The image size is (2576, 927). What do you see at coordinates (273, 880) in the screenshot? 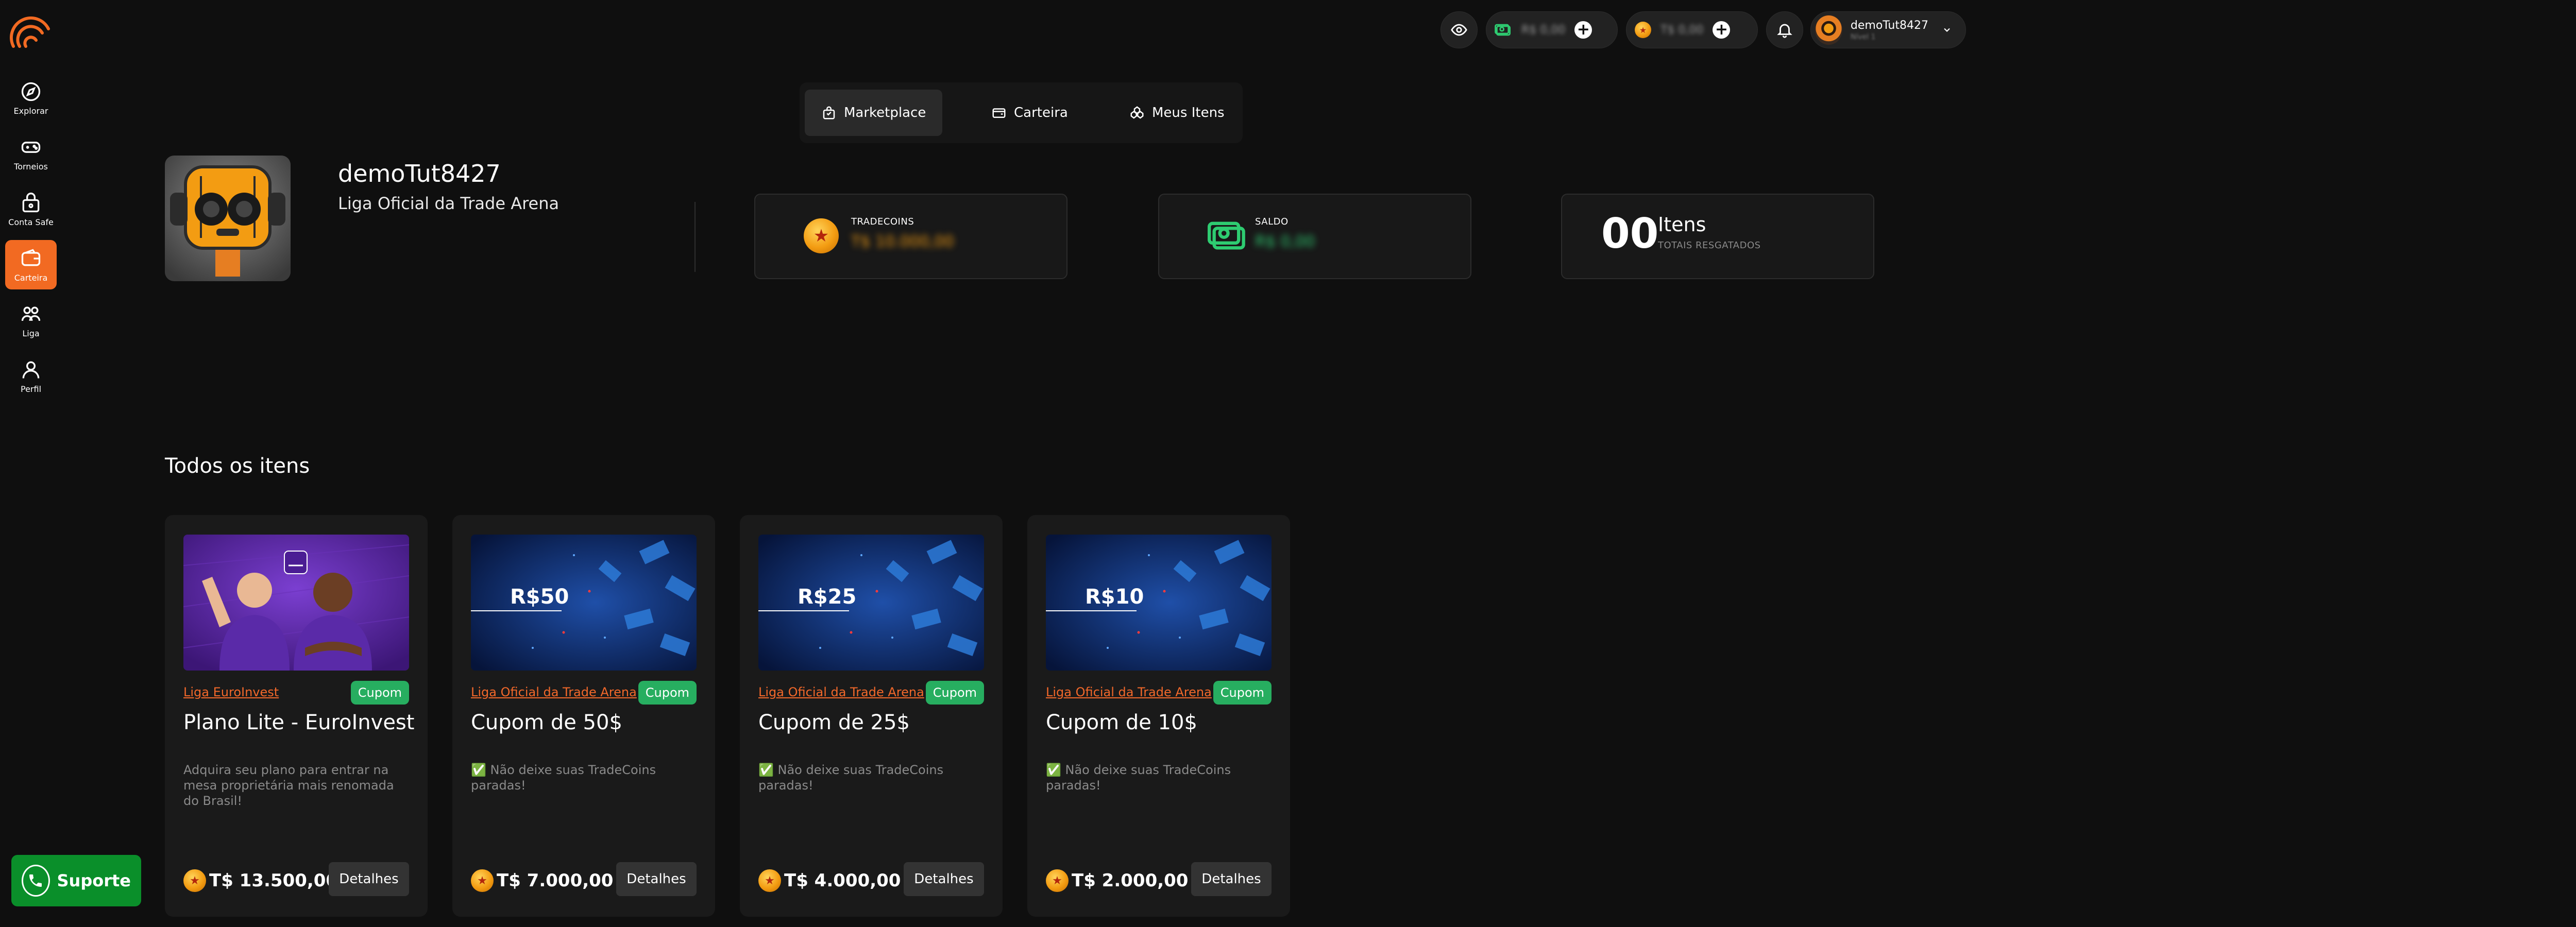
I see `item-price-value: T$ 13.500,00` at bounding box center [273, 880].